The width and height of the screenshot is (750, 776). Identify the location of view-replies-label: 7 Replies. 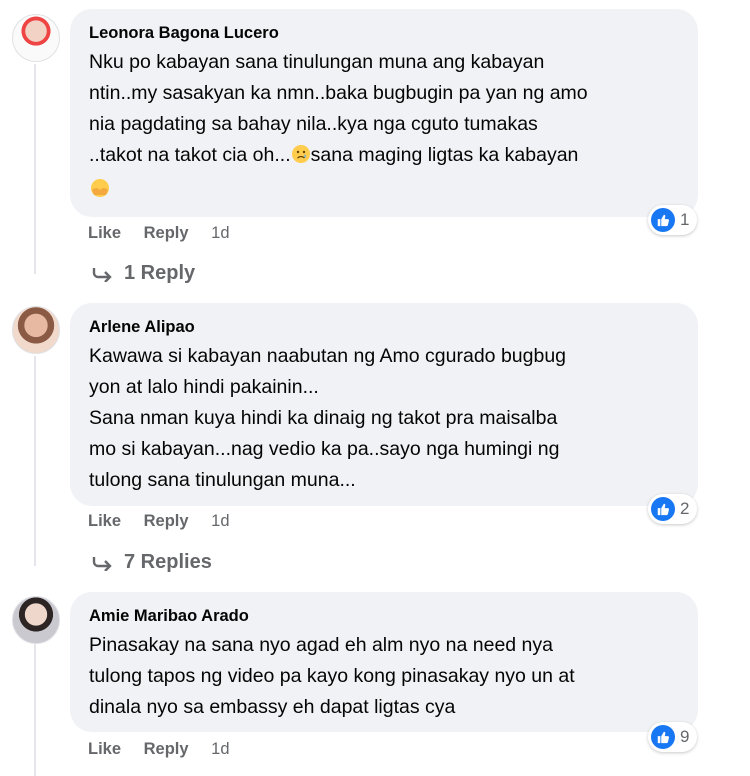
(168, 562).